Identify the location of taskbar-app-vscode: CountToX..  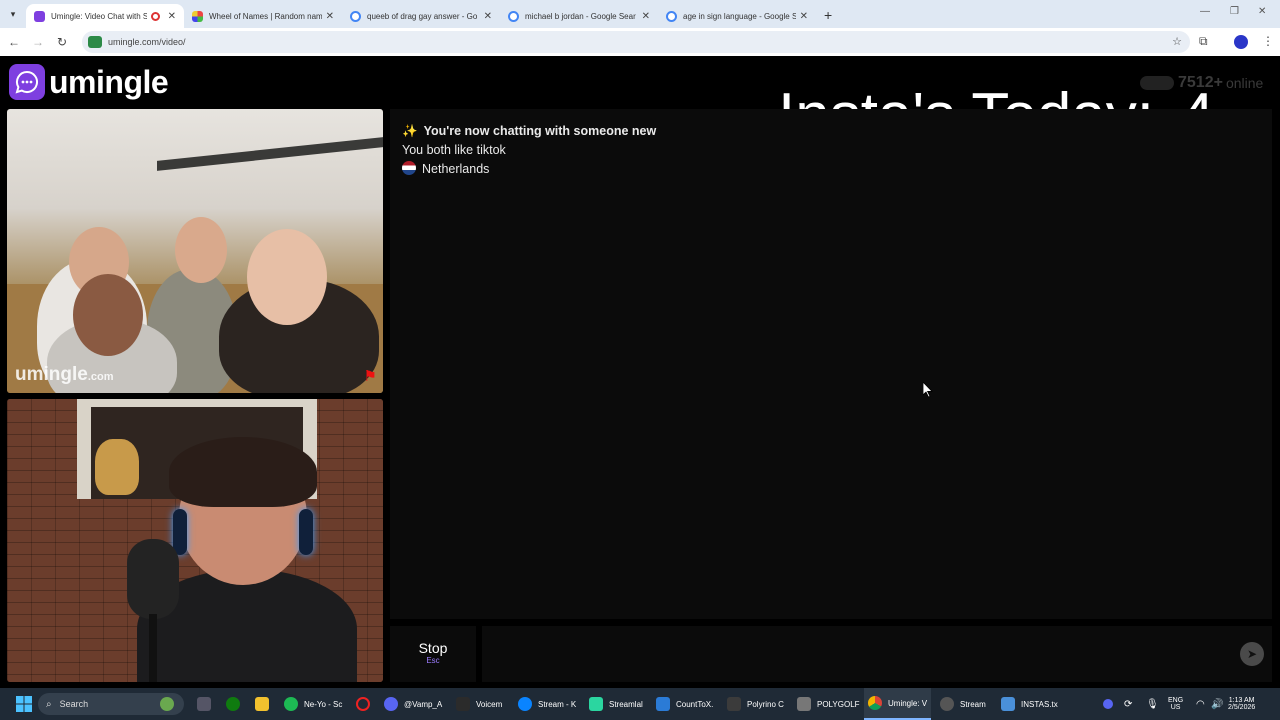
(684, 704).